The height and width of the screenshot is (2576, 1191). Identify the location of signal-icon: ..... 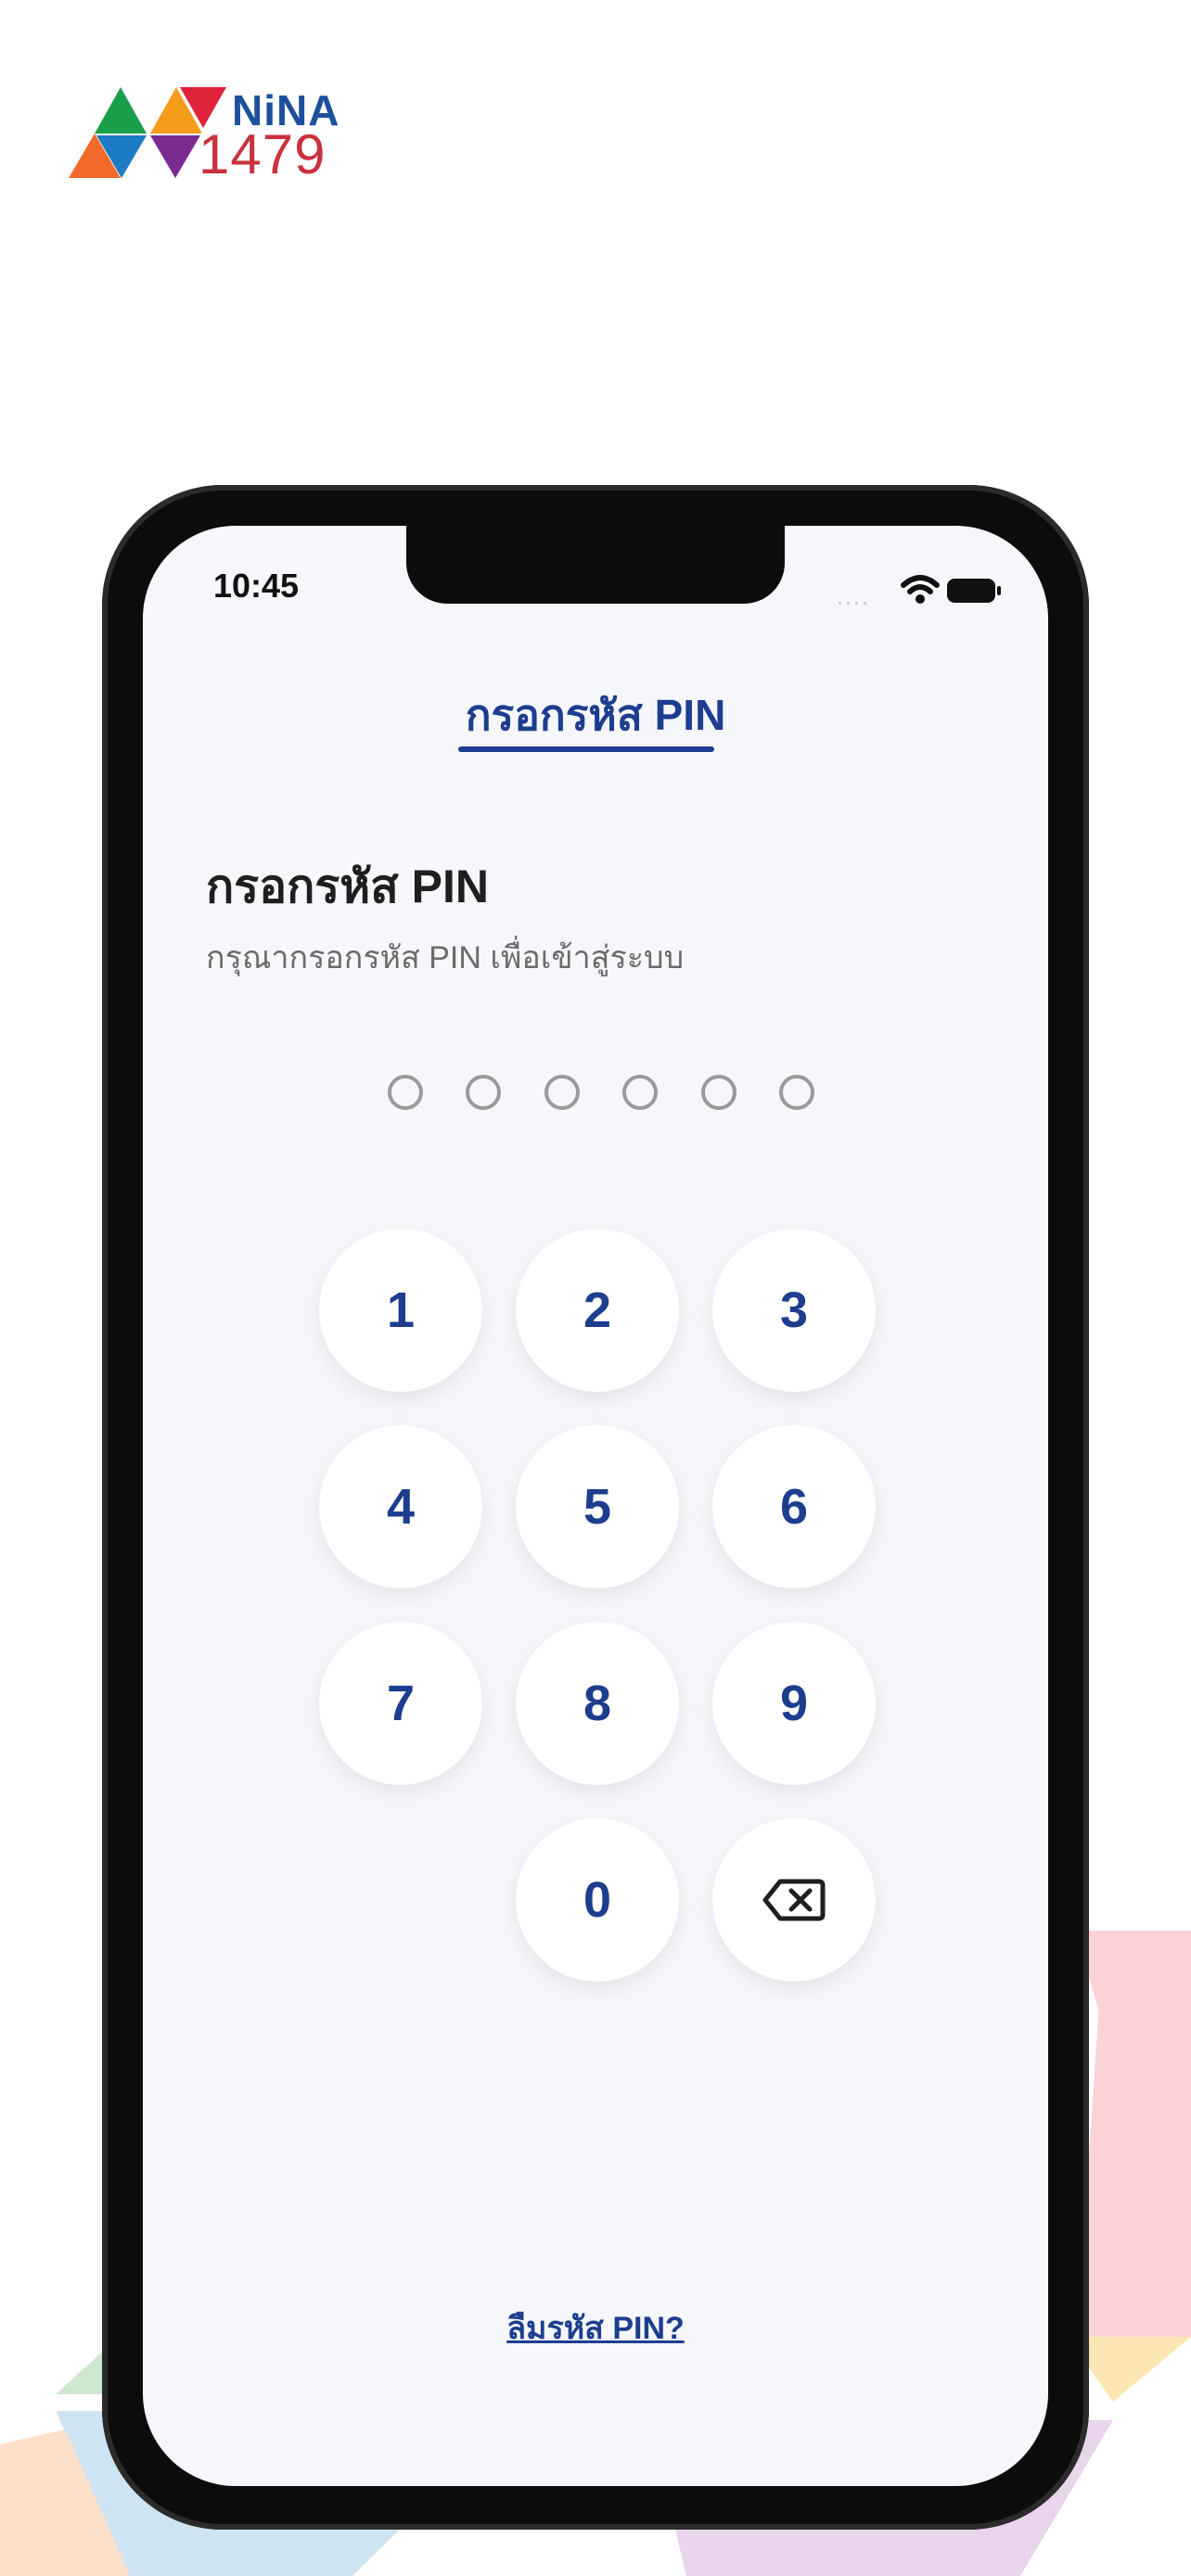
(853, 598).